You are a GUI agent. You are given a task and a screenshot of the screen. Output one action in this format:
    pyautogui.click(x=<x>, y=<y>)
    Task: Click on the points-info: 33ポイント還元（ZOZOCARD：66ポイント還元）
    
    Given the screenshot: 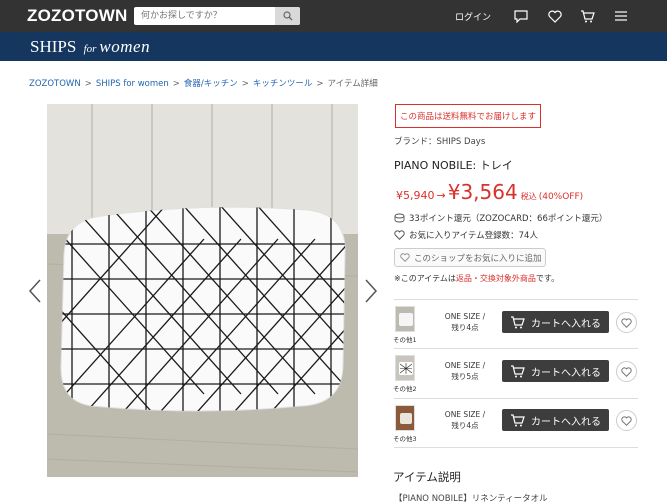 What is the action you would take?
    pyautogui.click(x=500, y=218)
    